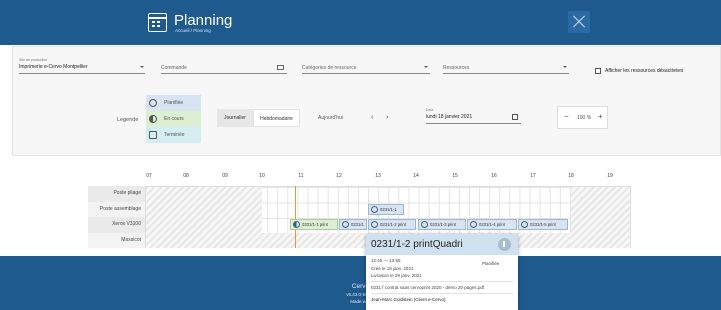 This screenshot has height=310, width=721. I want to click on hour-axis: 07 08 09 10 11 12 13 14 15 16 17 18 19, so click(360, 178).